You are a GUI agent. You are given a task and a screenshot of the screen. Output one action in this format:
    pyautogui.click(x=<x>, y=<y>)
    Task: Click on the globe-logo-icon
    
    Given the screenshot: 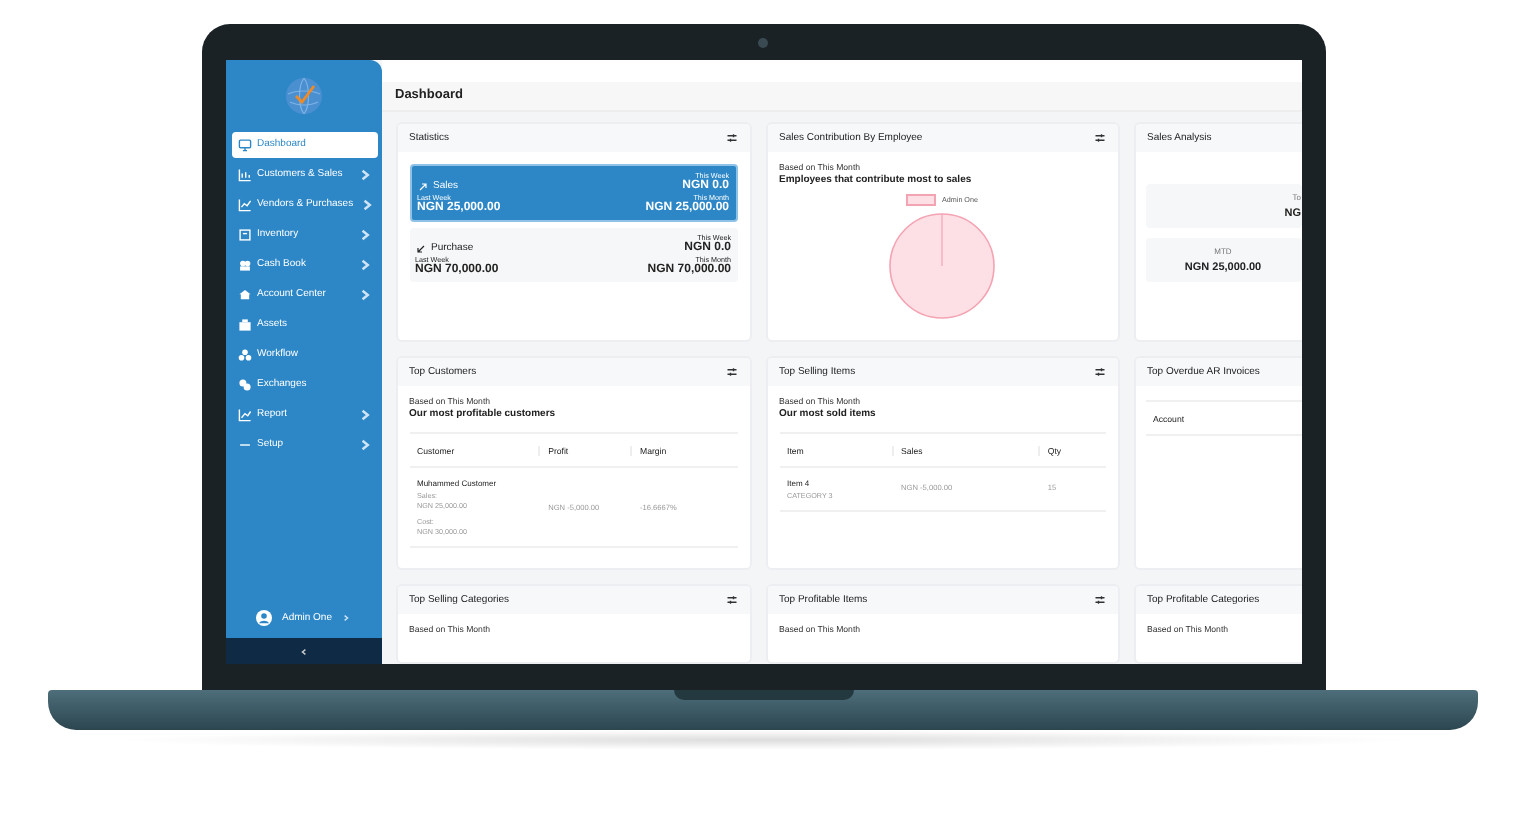 What is the action you would take?
    pyautogui.click(x=303, y=96)
    